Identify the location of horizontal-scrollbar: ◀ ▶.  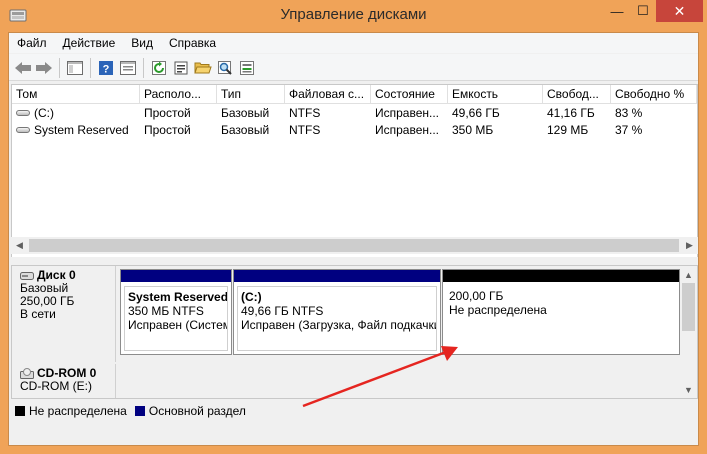
(354, 245).